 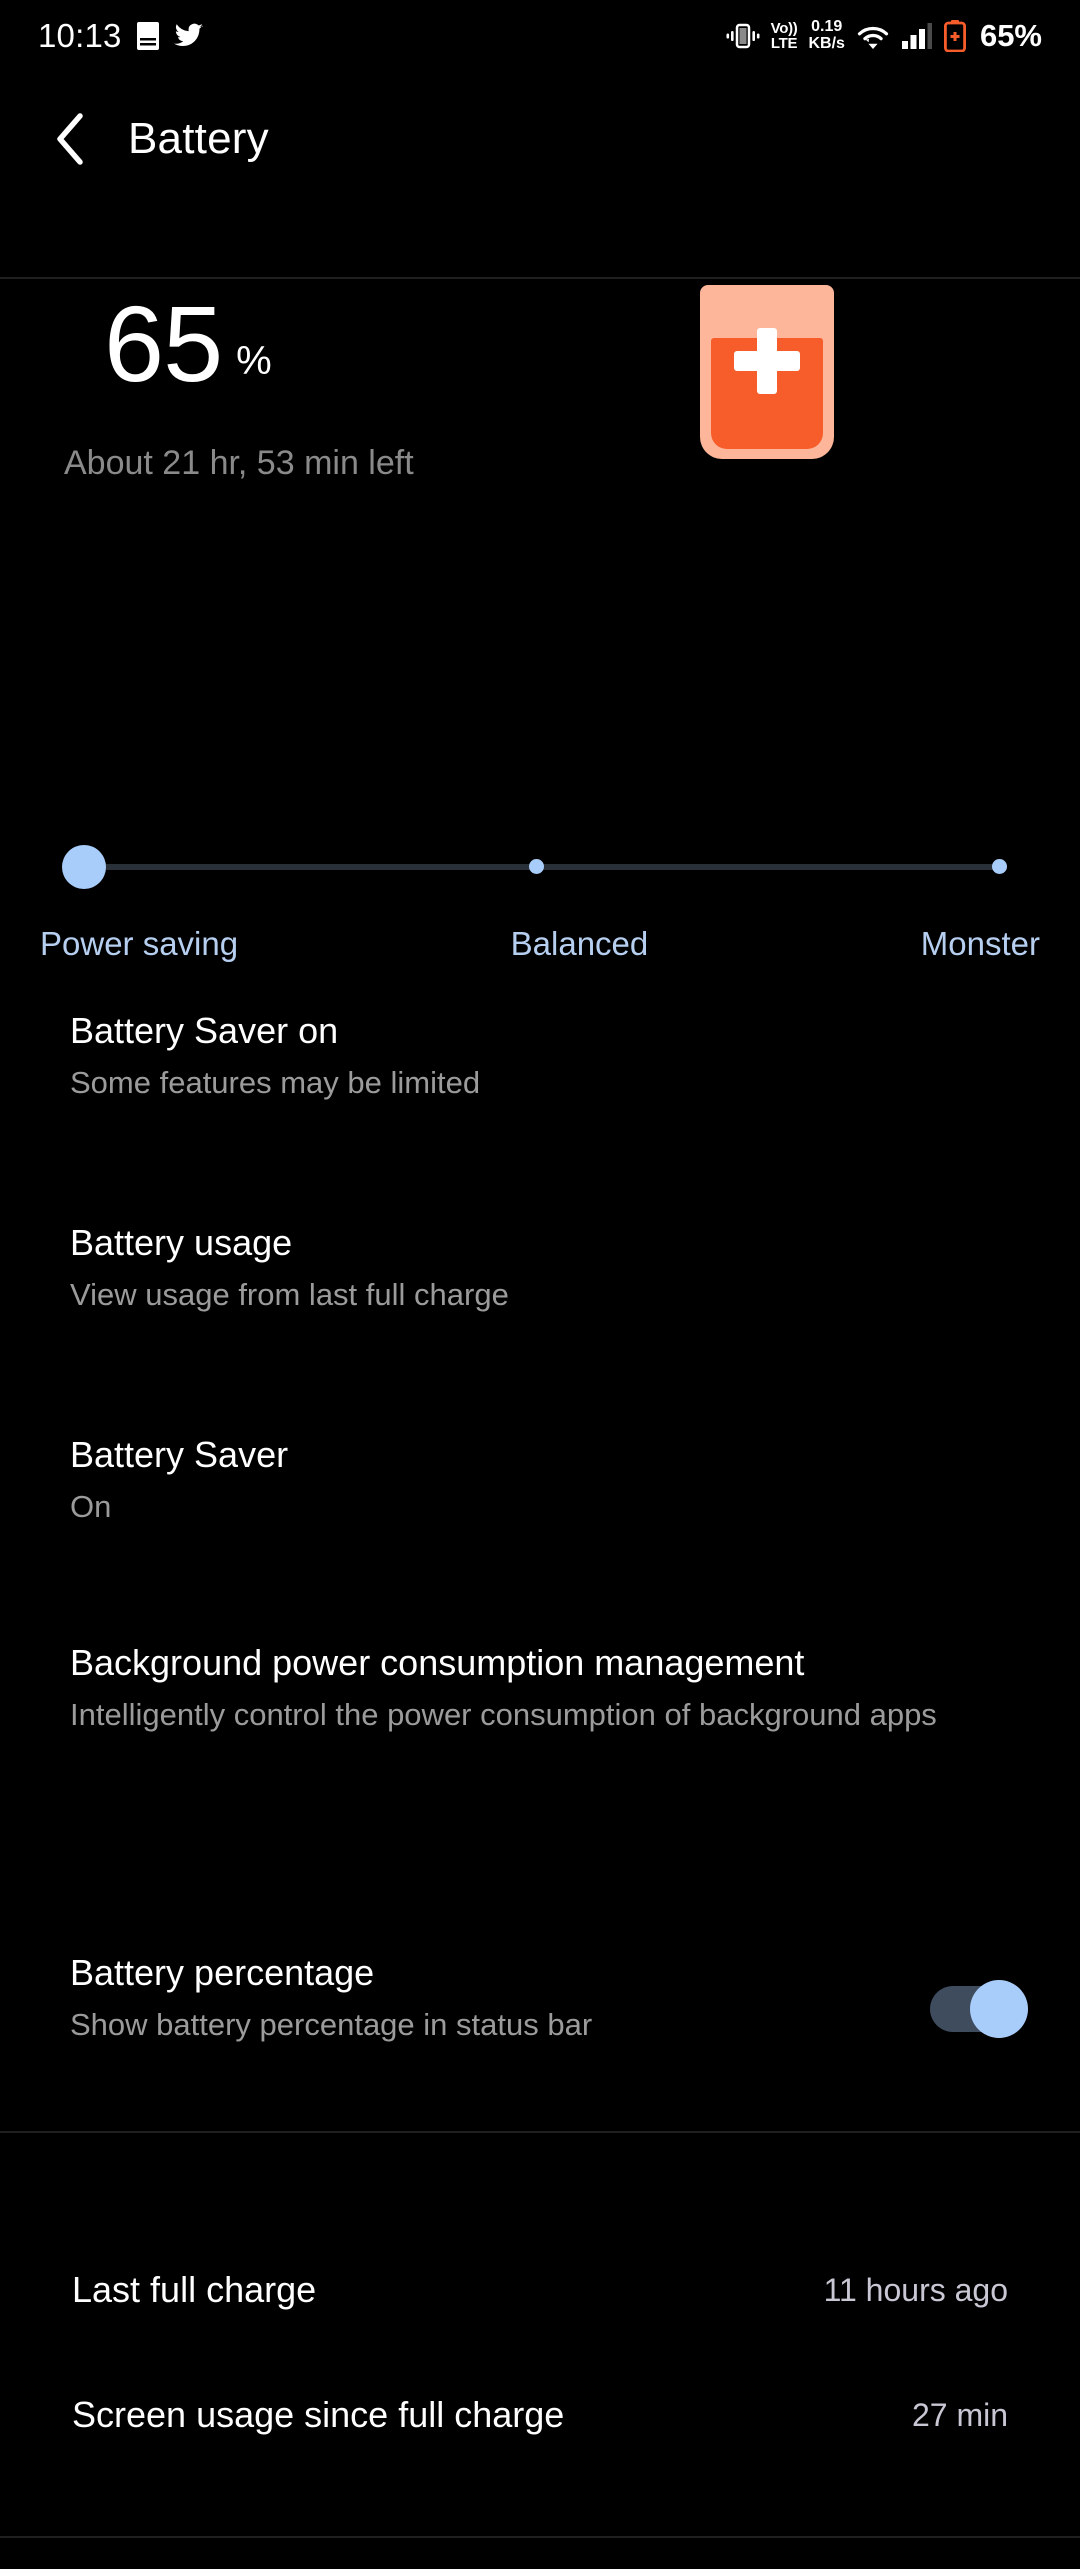 What do you see at coordinates (239, 463) in the screenshot?
I see `battery-time-remaining: About 21 hr, 53 min left` at bounding box center [239, 463].